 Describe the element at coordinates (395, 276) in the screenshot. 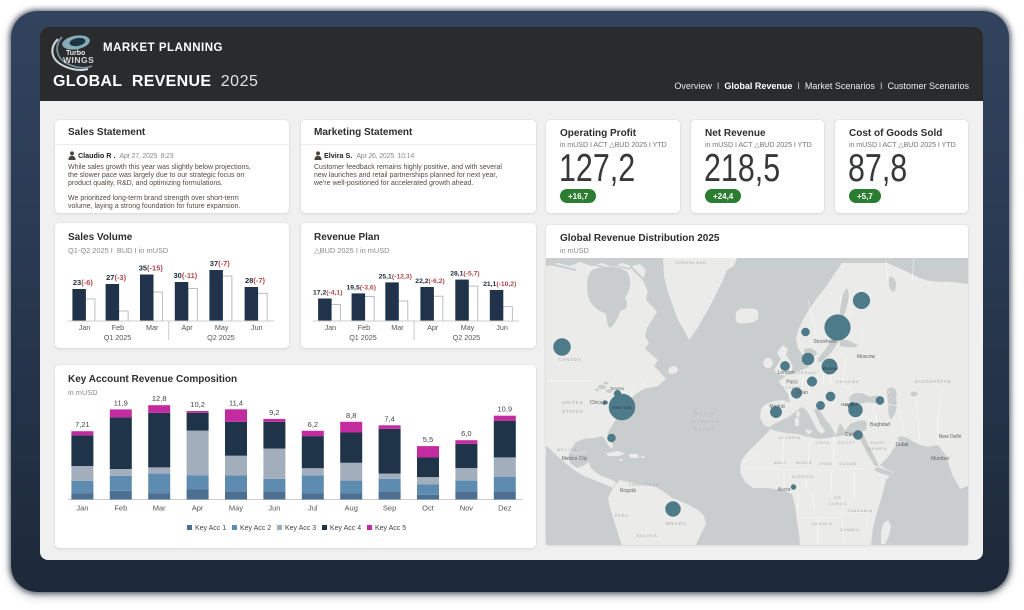

I see `svg-text: 25,1(-12,3)` at that location.